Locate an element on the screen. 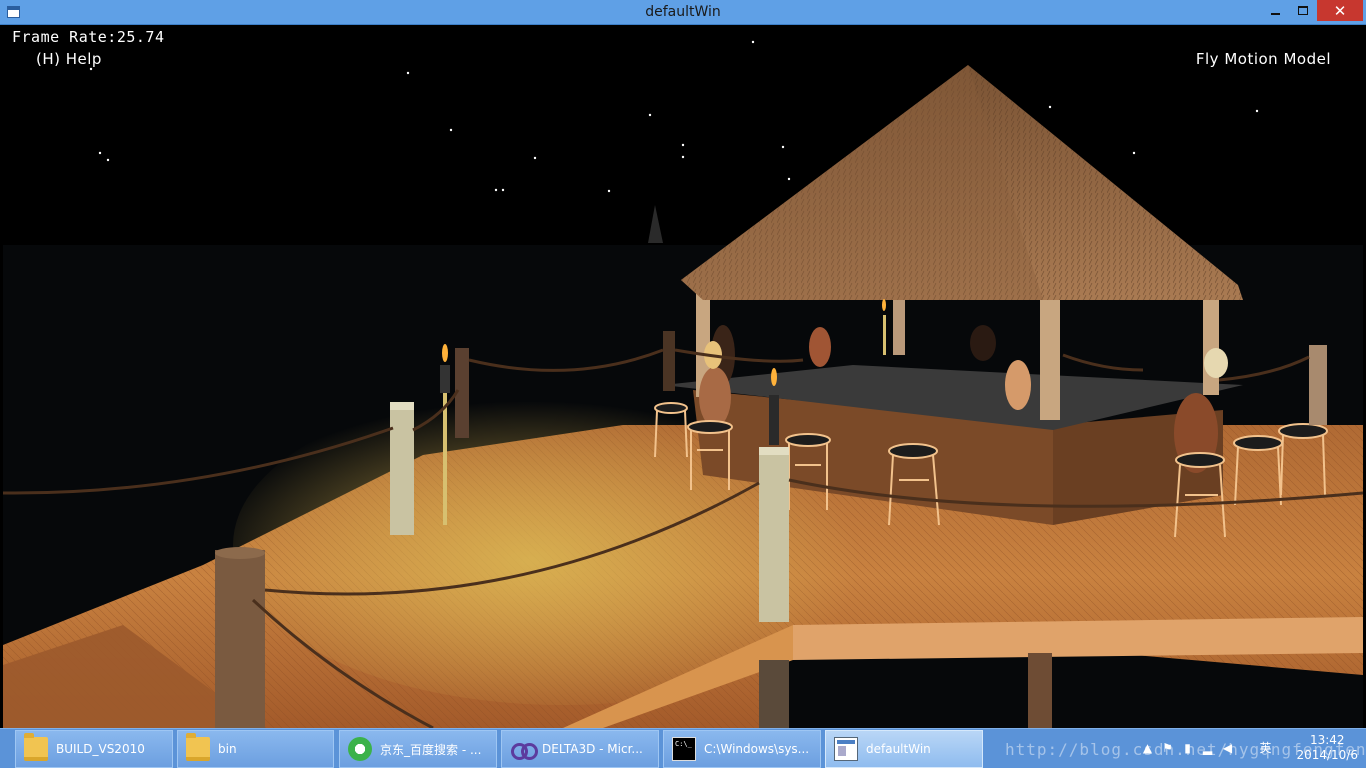 This screenshot has width=1366, height=768. taskbar-item-bin: bin is located at coordinates (255, 749).